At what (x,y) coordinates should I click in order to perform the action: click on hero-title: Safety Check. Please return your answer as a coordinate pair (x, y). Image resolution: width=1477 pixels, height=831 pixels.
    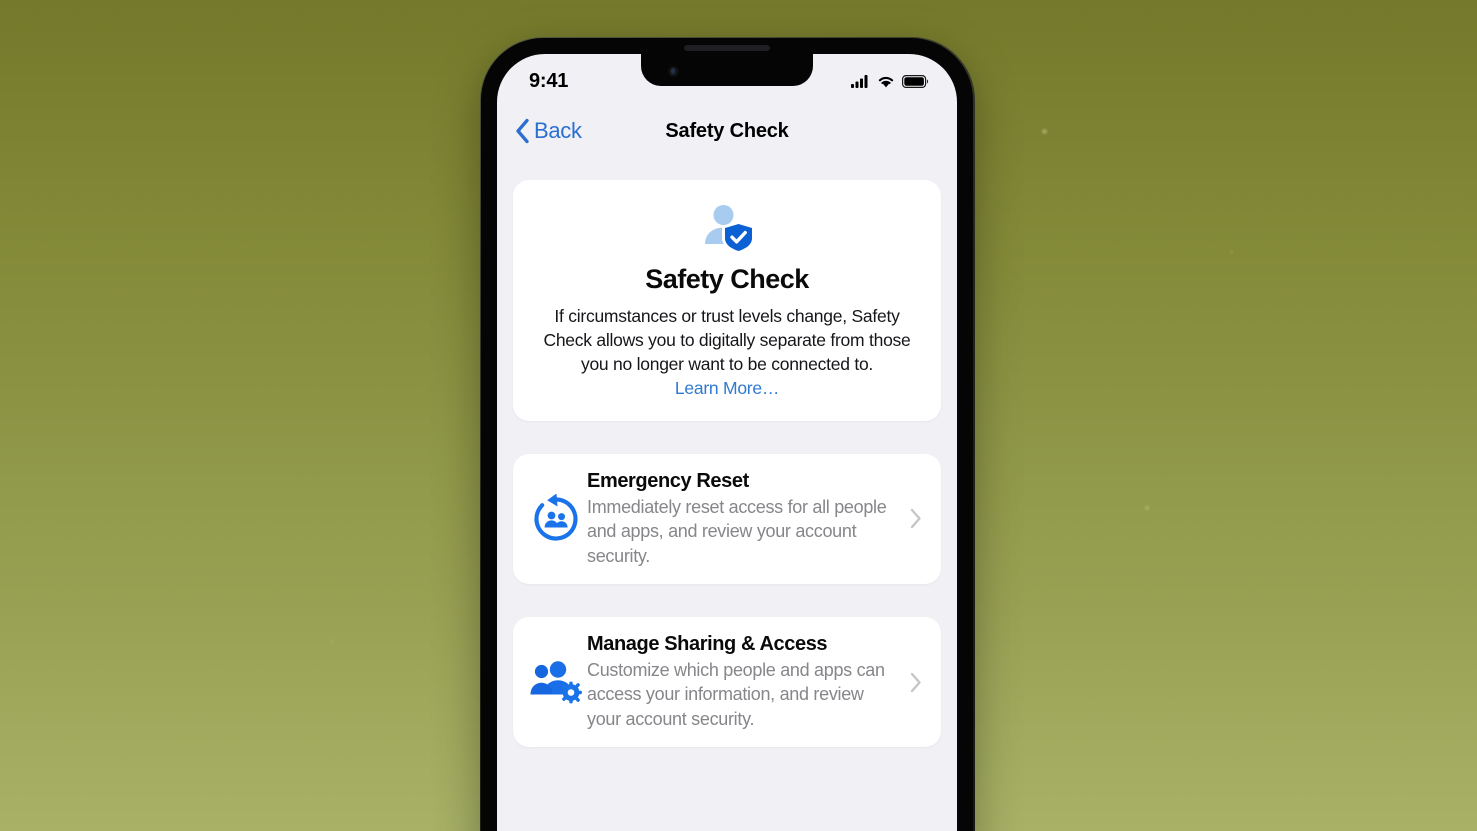
    Looking at the image, I should click on (727, 279).